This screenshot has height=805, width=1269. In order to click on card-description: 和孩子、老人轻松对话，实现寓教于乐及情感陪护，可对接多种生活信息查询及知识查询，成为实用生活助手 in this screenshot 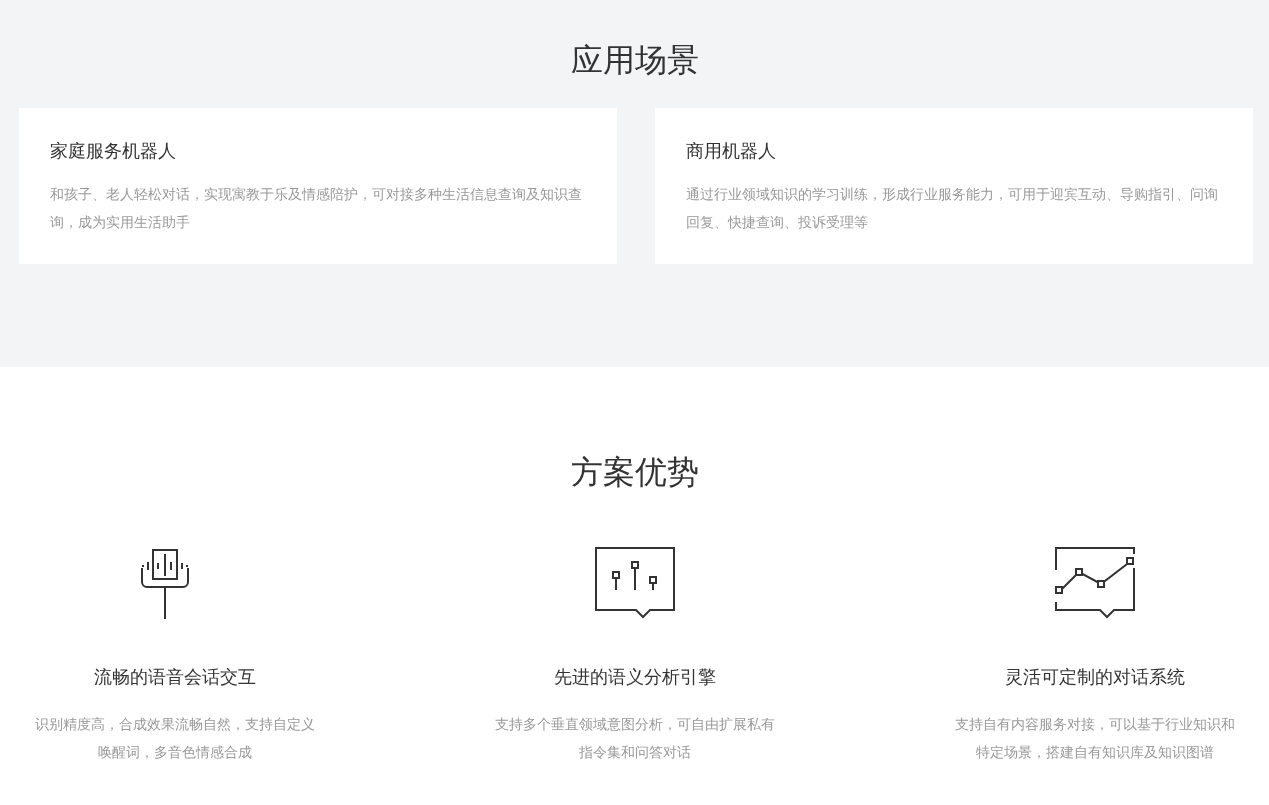, I will do `click(316, 208)`.